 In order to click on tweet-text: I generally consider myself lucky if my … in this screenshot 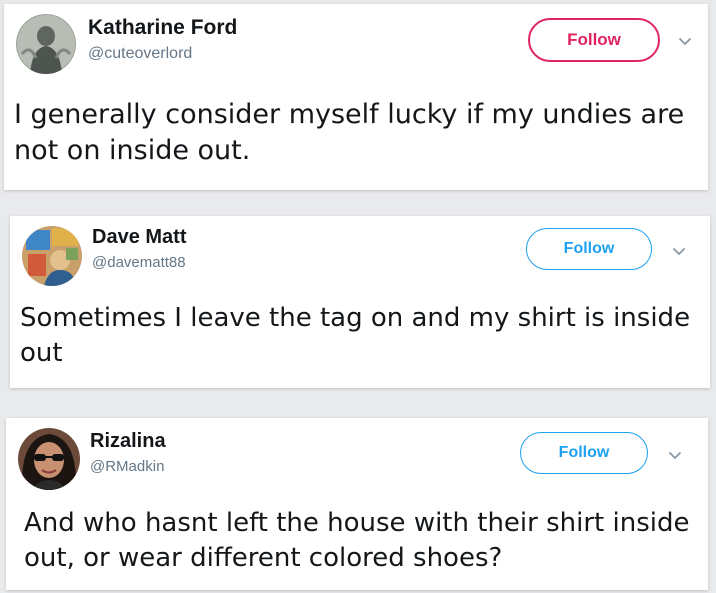, I will do `click(349, 132)`.